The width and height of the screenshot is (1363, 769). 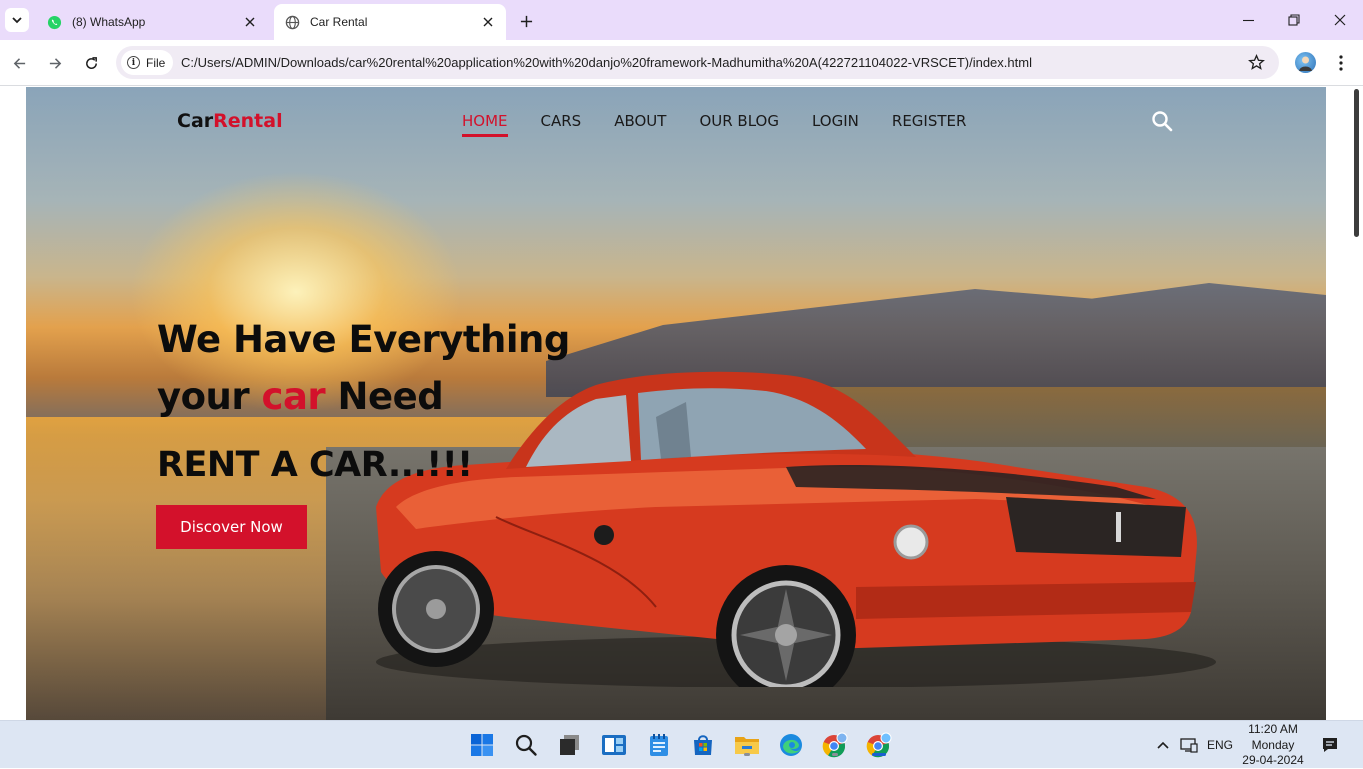 I want to click on scheme-label: File, so click(x=156, y=62).